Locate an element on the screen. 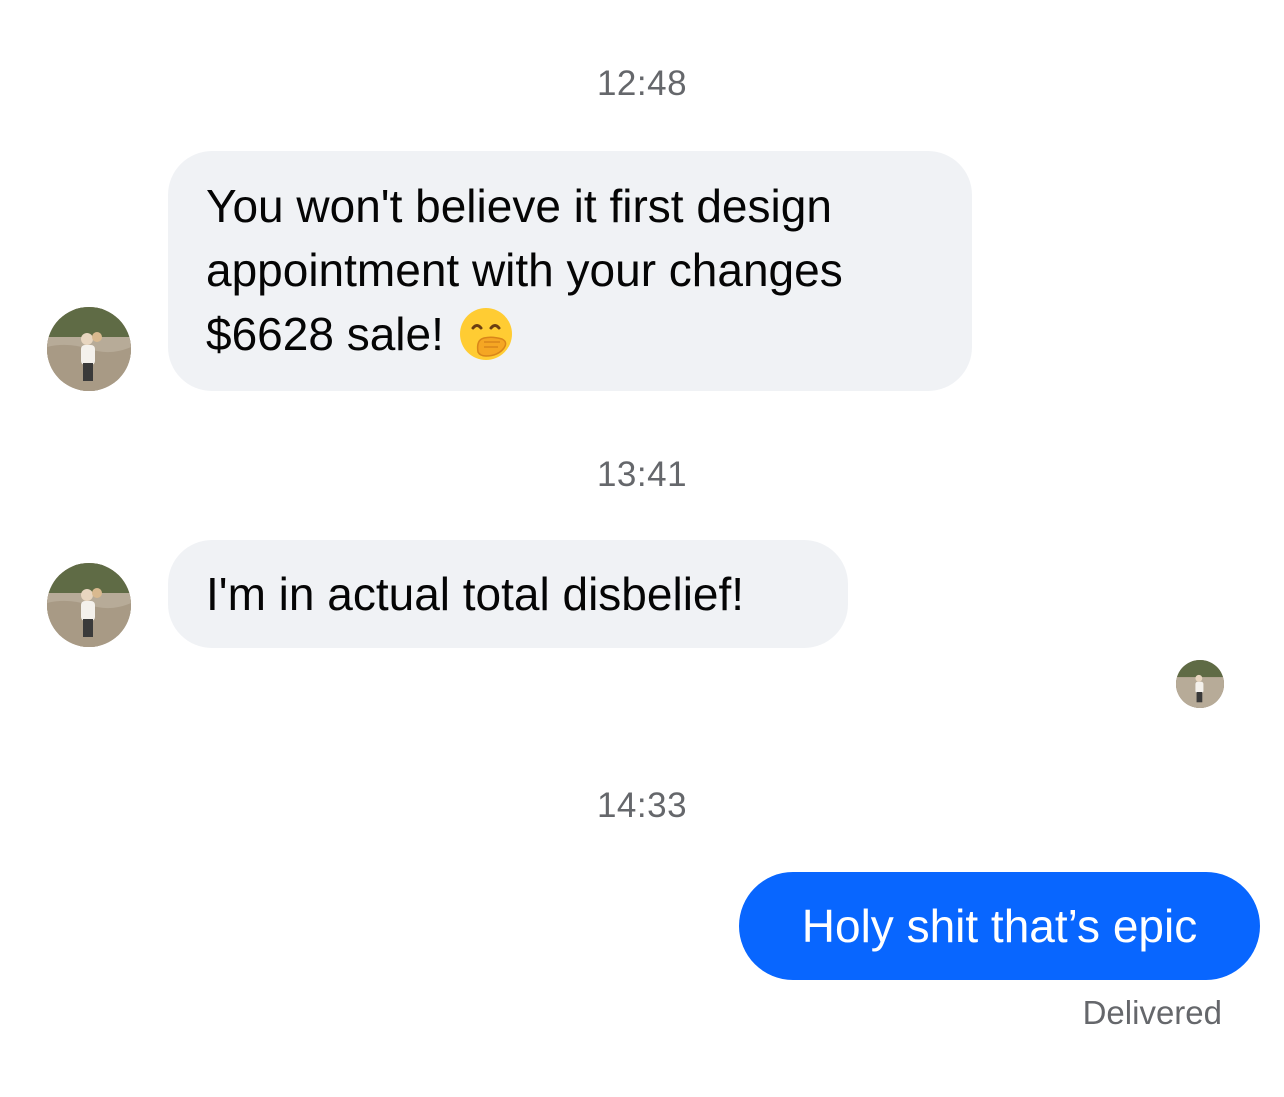 The width and height of the screenshot is (1284, 1097). message-line: appointment with your changes is located at coordinates (524, 270).